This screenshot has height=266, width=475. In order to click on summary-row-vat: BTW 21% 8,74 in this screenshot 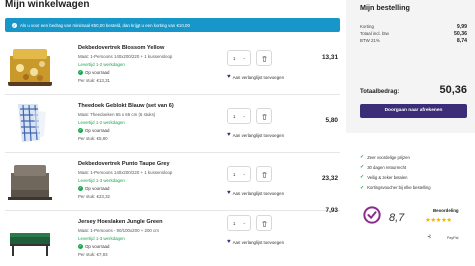, I will do `click(413, 41)`.